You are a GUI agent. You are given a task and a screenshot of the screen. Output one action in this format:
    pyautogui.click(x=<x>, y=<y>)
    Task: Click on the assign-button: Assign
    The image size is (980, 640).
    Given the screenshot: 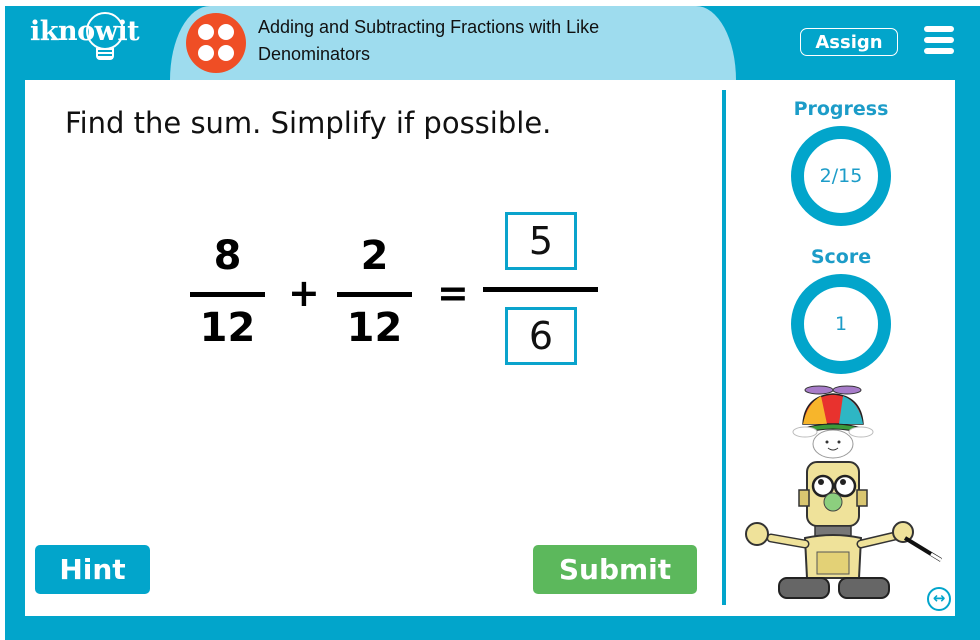 What is the action you would take?
    pyautogui.click(x=849, y=42)
    